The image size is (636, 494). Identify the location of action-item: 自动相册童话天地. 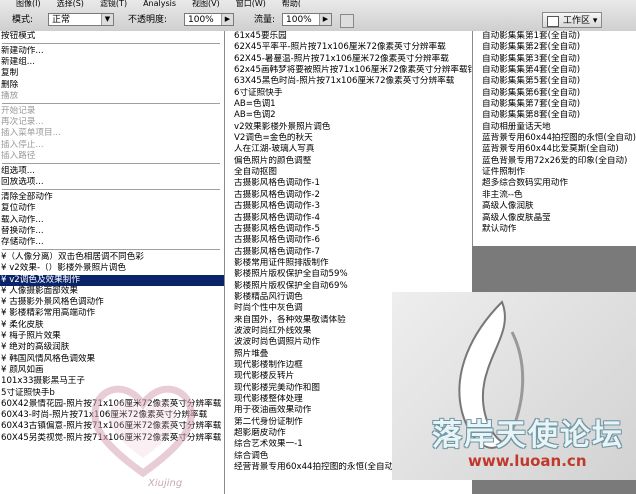
(554, 127).